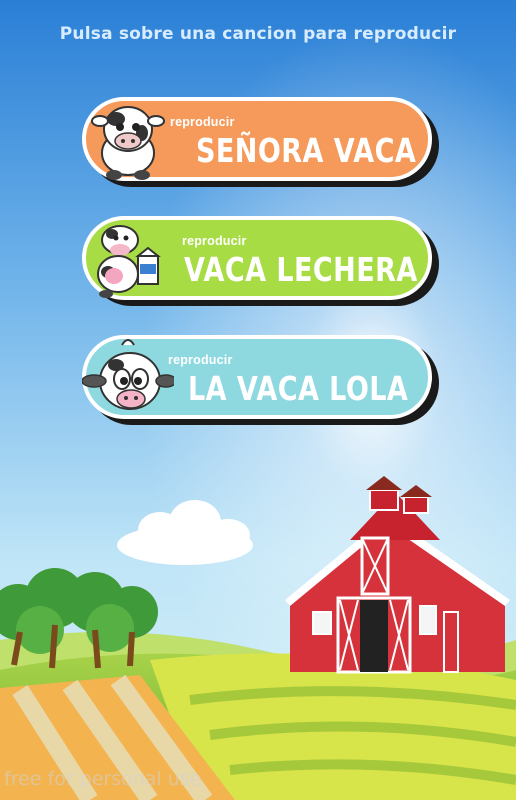 The width and height of the screenshot is (516, 800). Describe the element at coordinates (129, 261) in the screenshot. I see `cow-with-milk-icon` at that location.